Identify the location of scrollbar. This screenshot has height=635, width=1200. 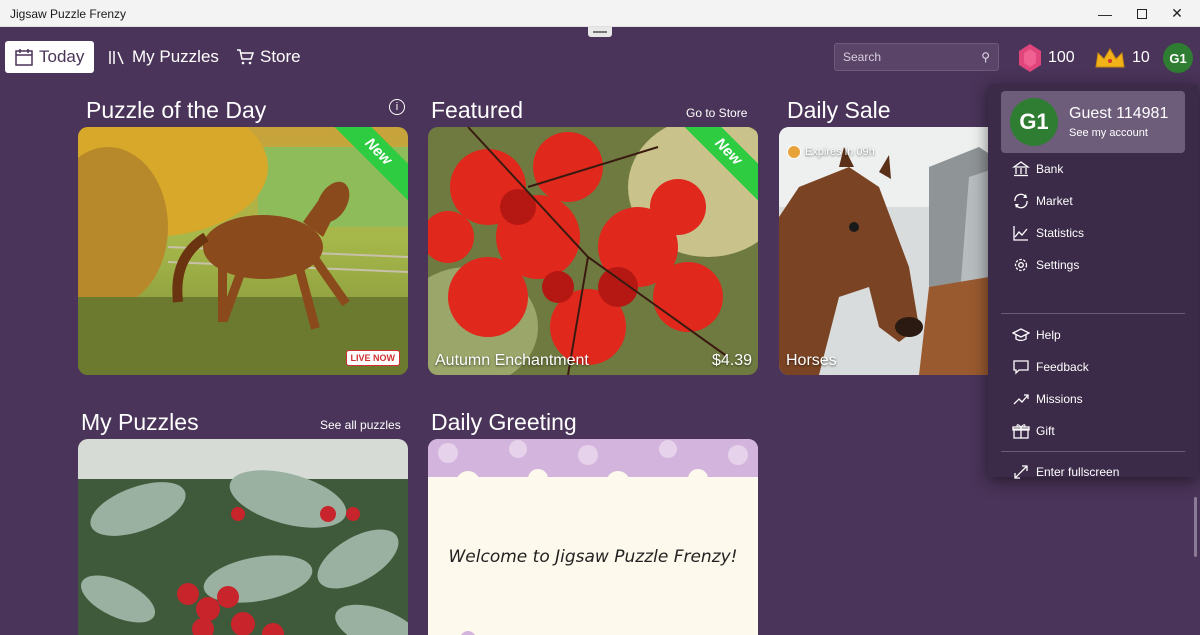
(1195, 527).